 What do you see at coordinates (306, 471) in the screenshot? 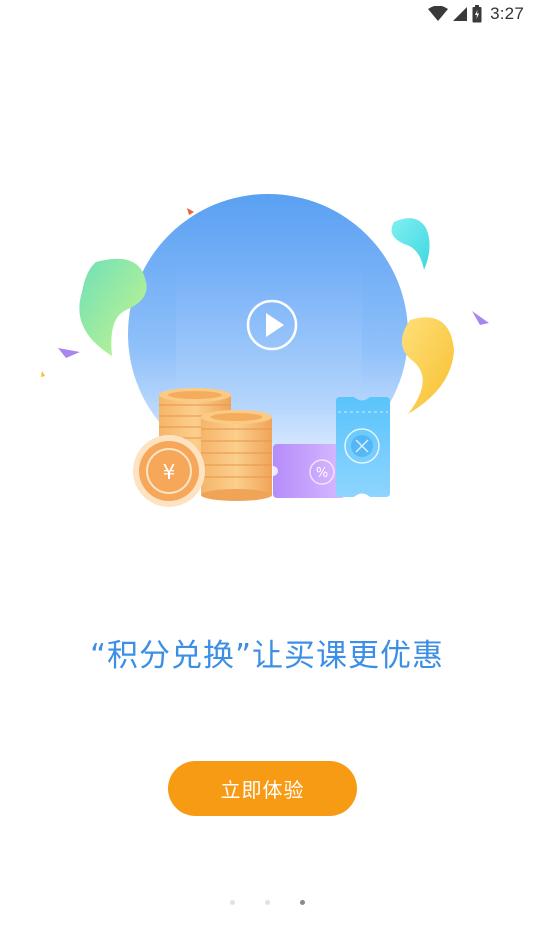
I see `coupon-icon: %` at bounding box center [306, 471].